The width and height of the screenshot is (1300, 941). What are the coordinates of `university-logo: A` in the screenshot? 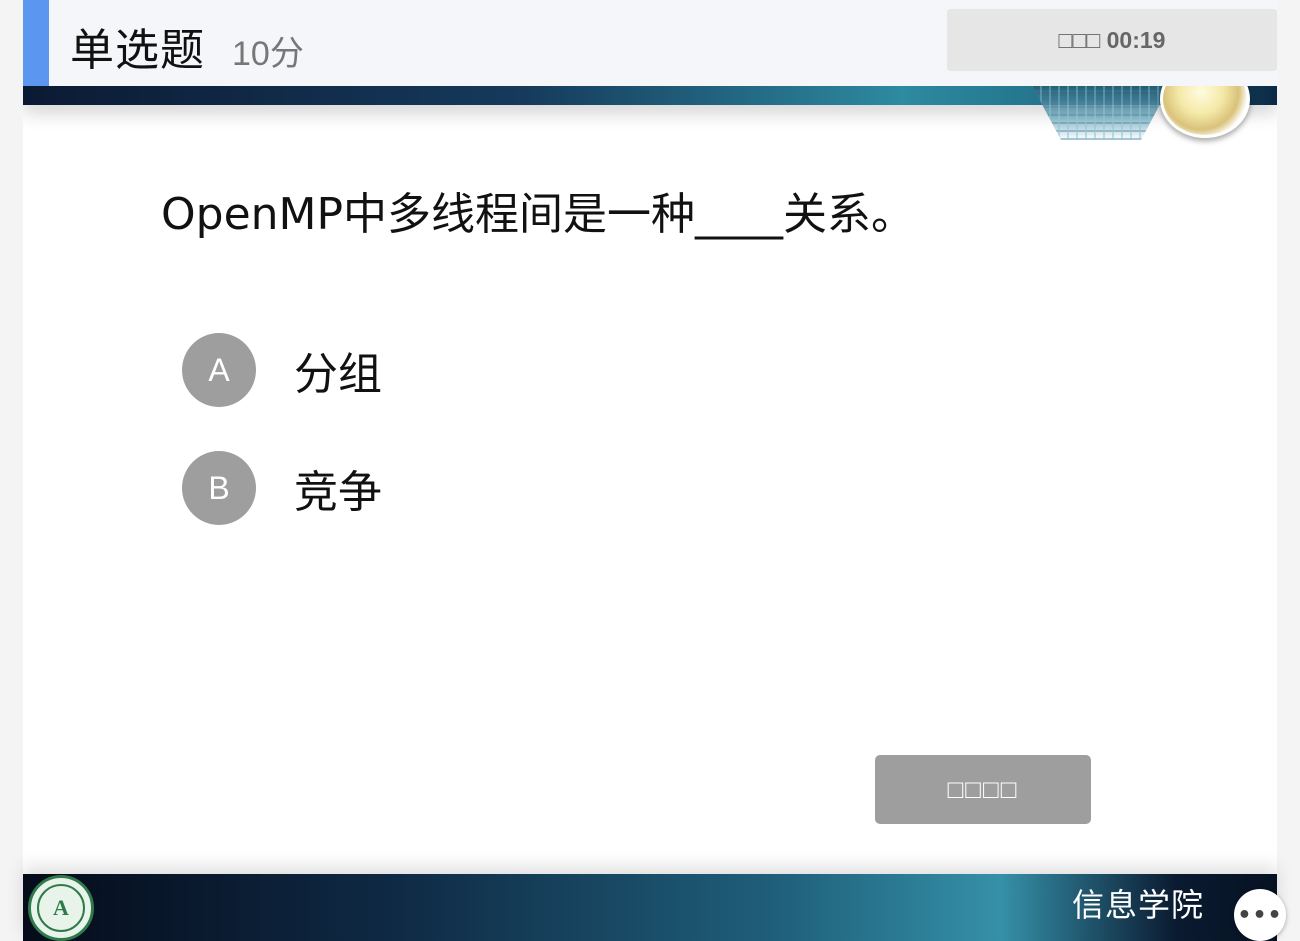 It's located at (61, 908).